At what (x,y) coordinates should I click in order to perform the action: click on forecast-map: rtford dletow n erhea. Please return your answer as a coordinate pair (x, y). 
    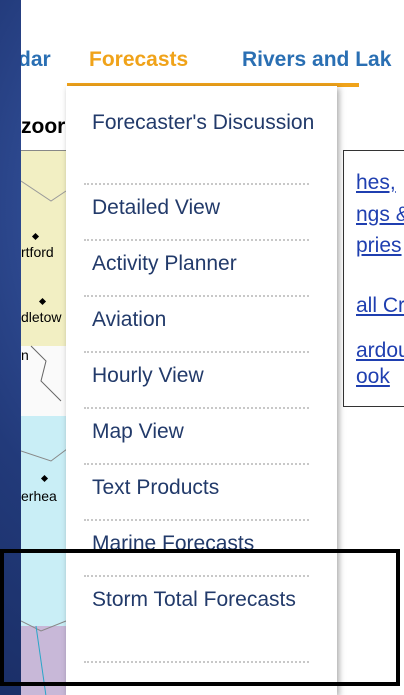
    Looking at the image, I should click on (46, 422).